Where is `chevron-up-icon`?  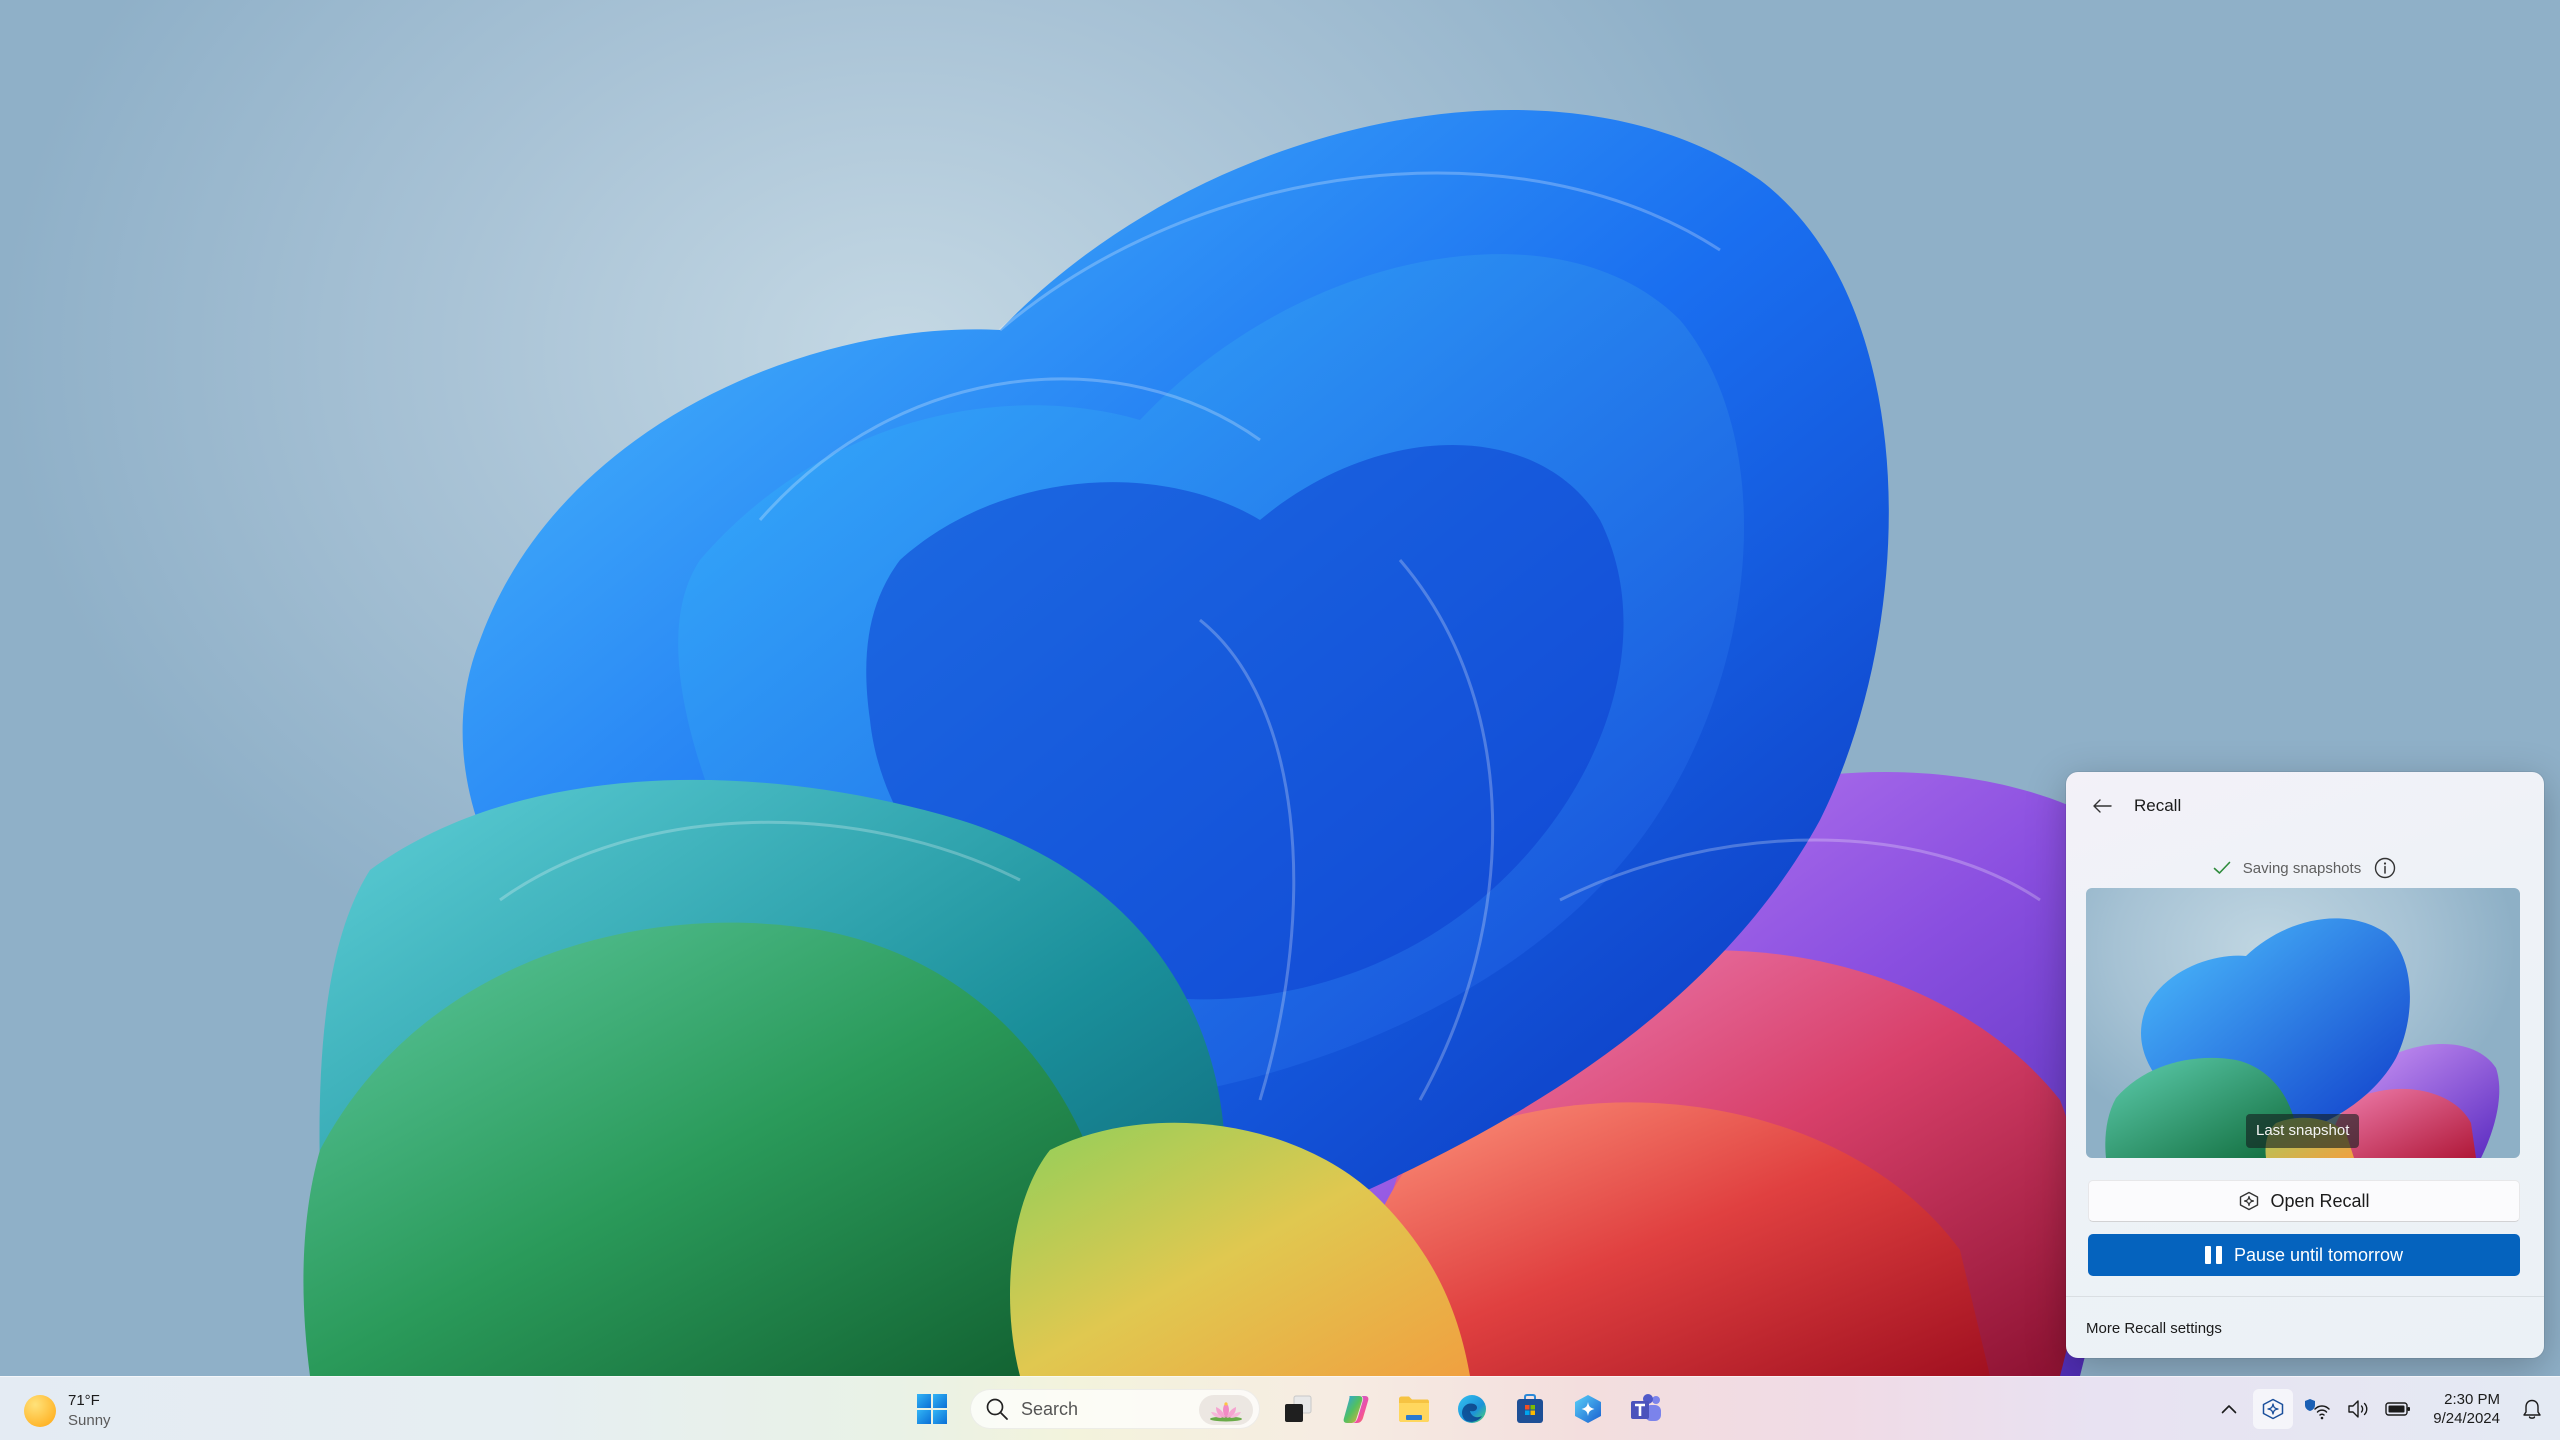 chevron-up-icon is located at coordinates (2229, 1409).